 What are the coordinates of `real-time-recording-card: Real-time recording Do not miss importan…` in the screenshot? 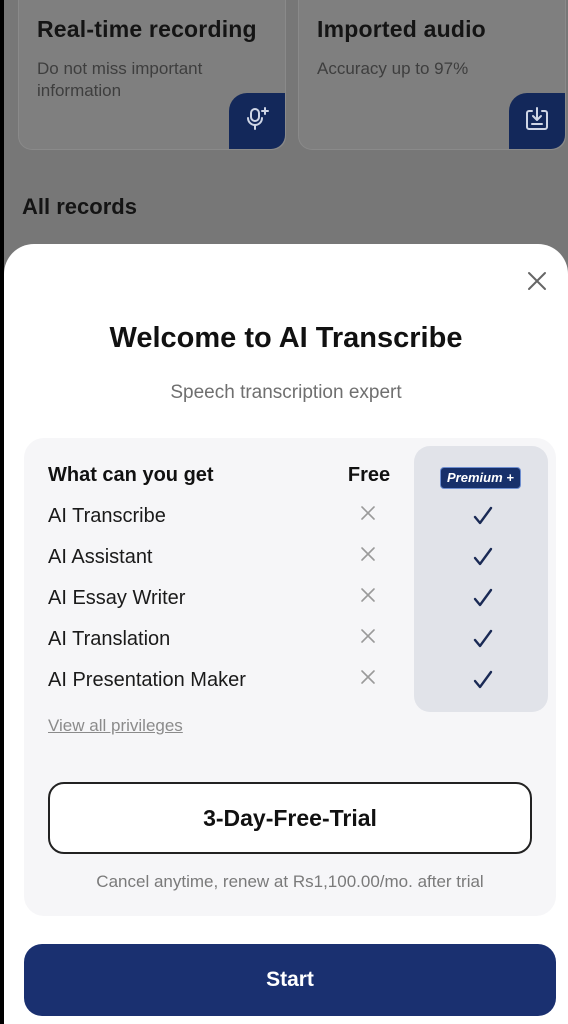 It's located at (152, 75).